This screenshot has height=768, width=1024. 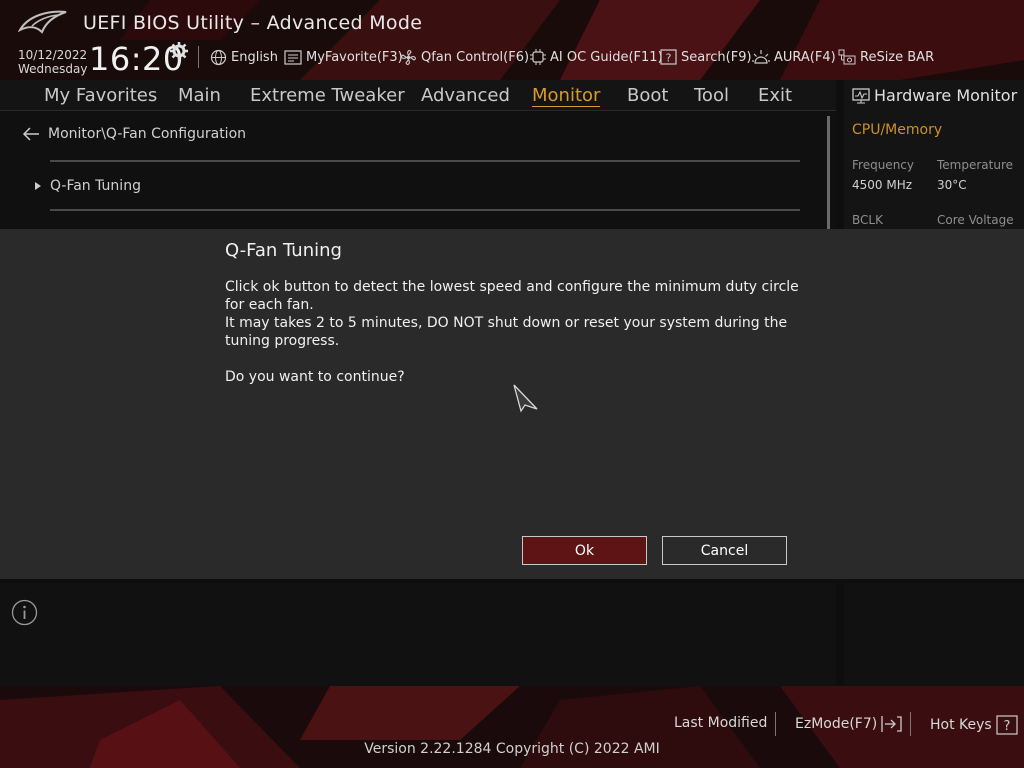 What do you see at coordinates (354, 57) in the screenshot?
I see `myfavorite-label: MyFavorite(F3)` at bounding box center [354, 57].